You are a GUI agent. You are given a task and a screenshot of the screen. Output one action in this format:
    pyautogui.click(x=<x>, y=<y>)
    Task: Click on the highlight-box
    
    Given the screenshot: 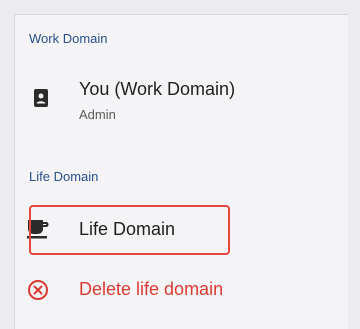 What is the action you would take?
    pyautogui.click(x=129, y=230)
    